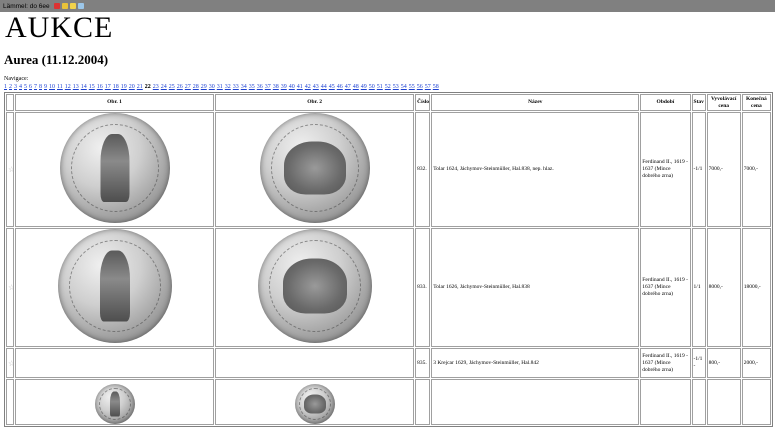  Describe the element at coordinates (56, 6) in the screenshot. I see `close-icon` at that location.